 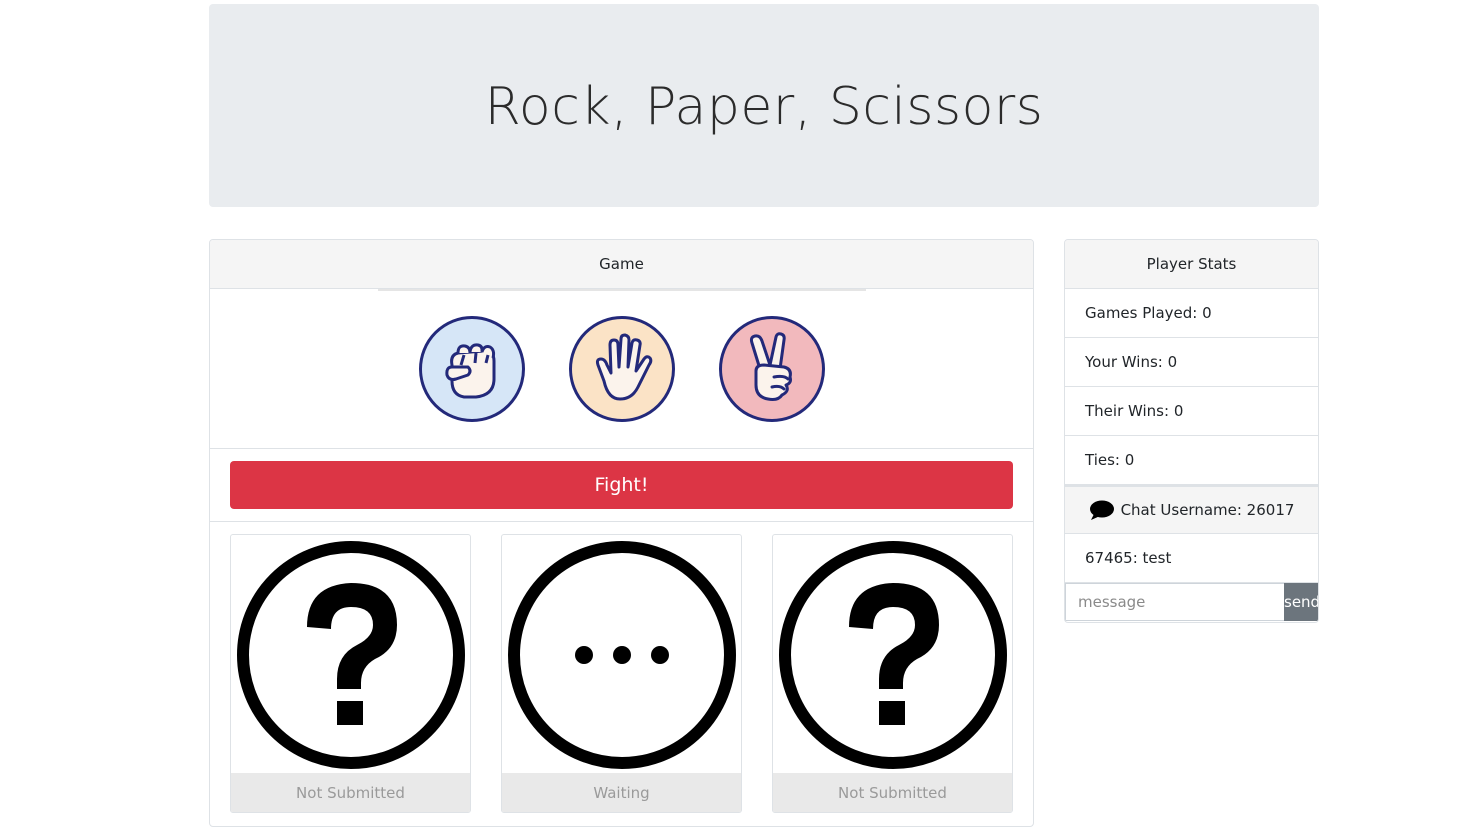 I want to click on paper-hand-icon, so click(x=623, y=366).